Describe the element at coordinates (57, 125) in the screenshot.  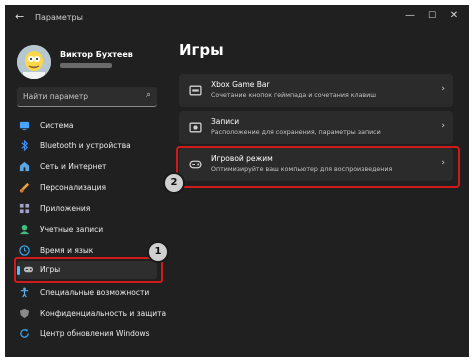
I see `sidebar-item-label: Система` at that location.